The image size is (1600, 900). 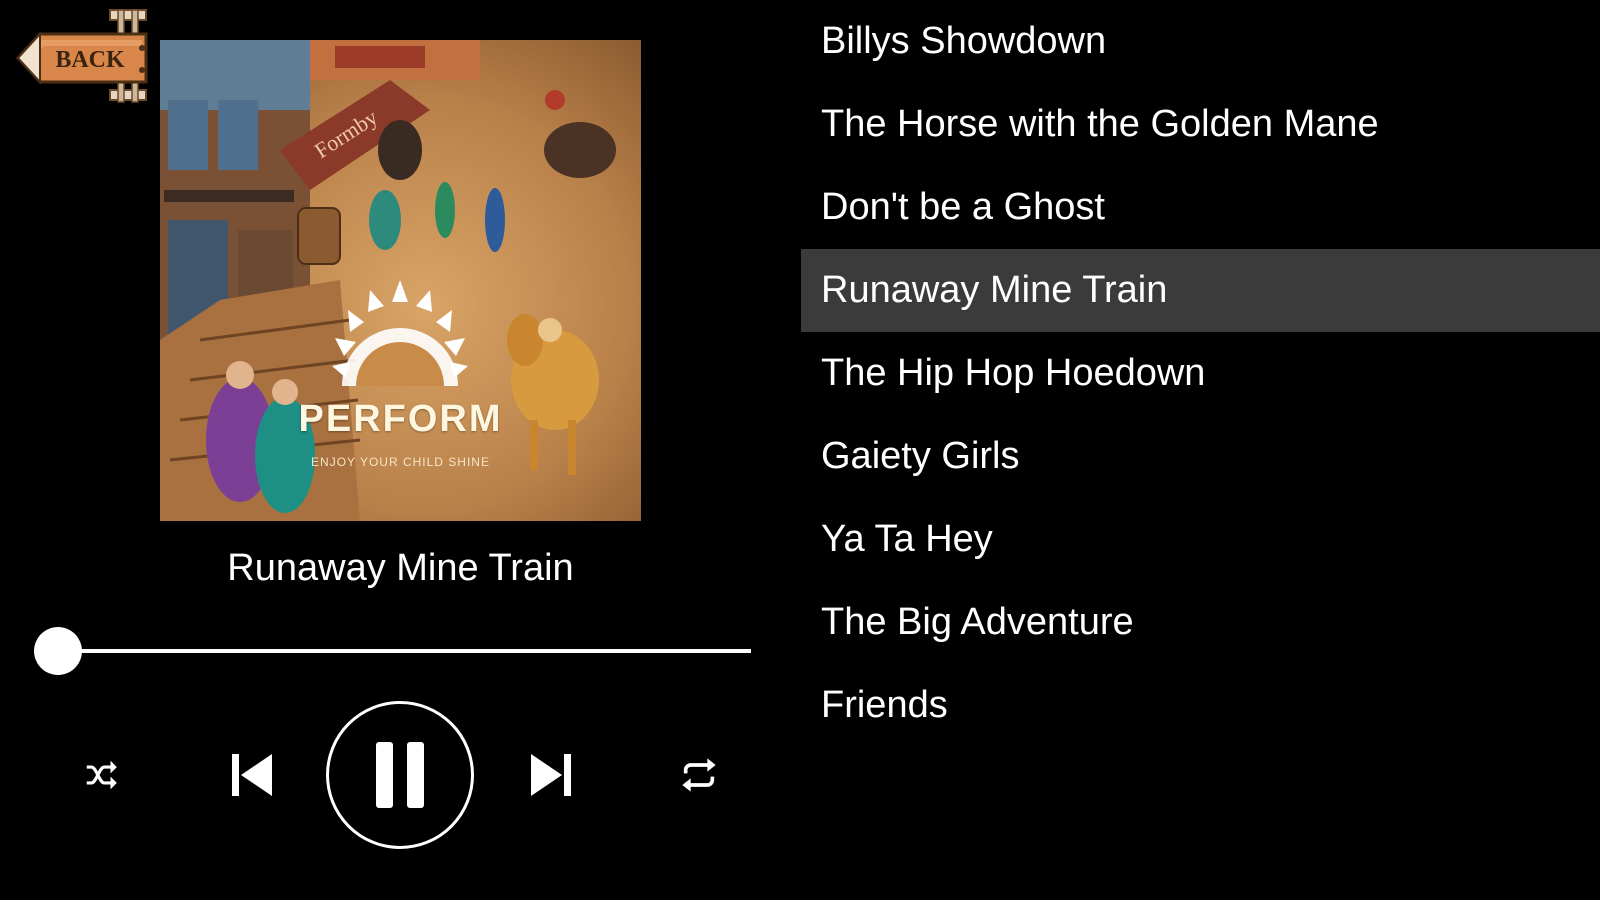 What do you see at coordinates (400, 462) in the screenshot?
I see `album-tagline: ENJOY YOUR CHILD SHINE` at bounding box center [400, 462].